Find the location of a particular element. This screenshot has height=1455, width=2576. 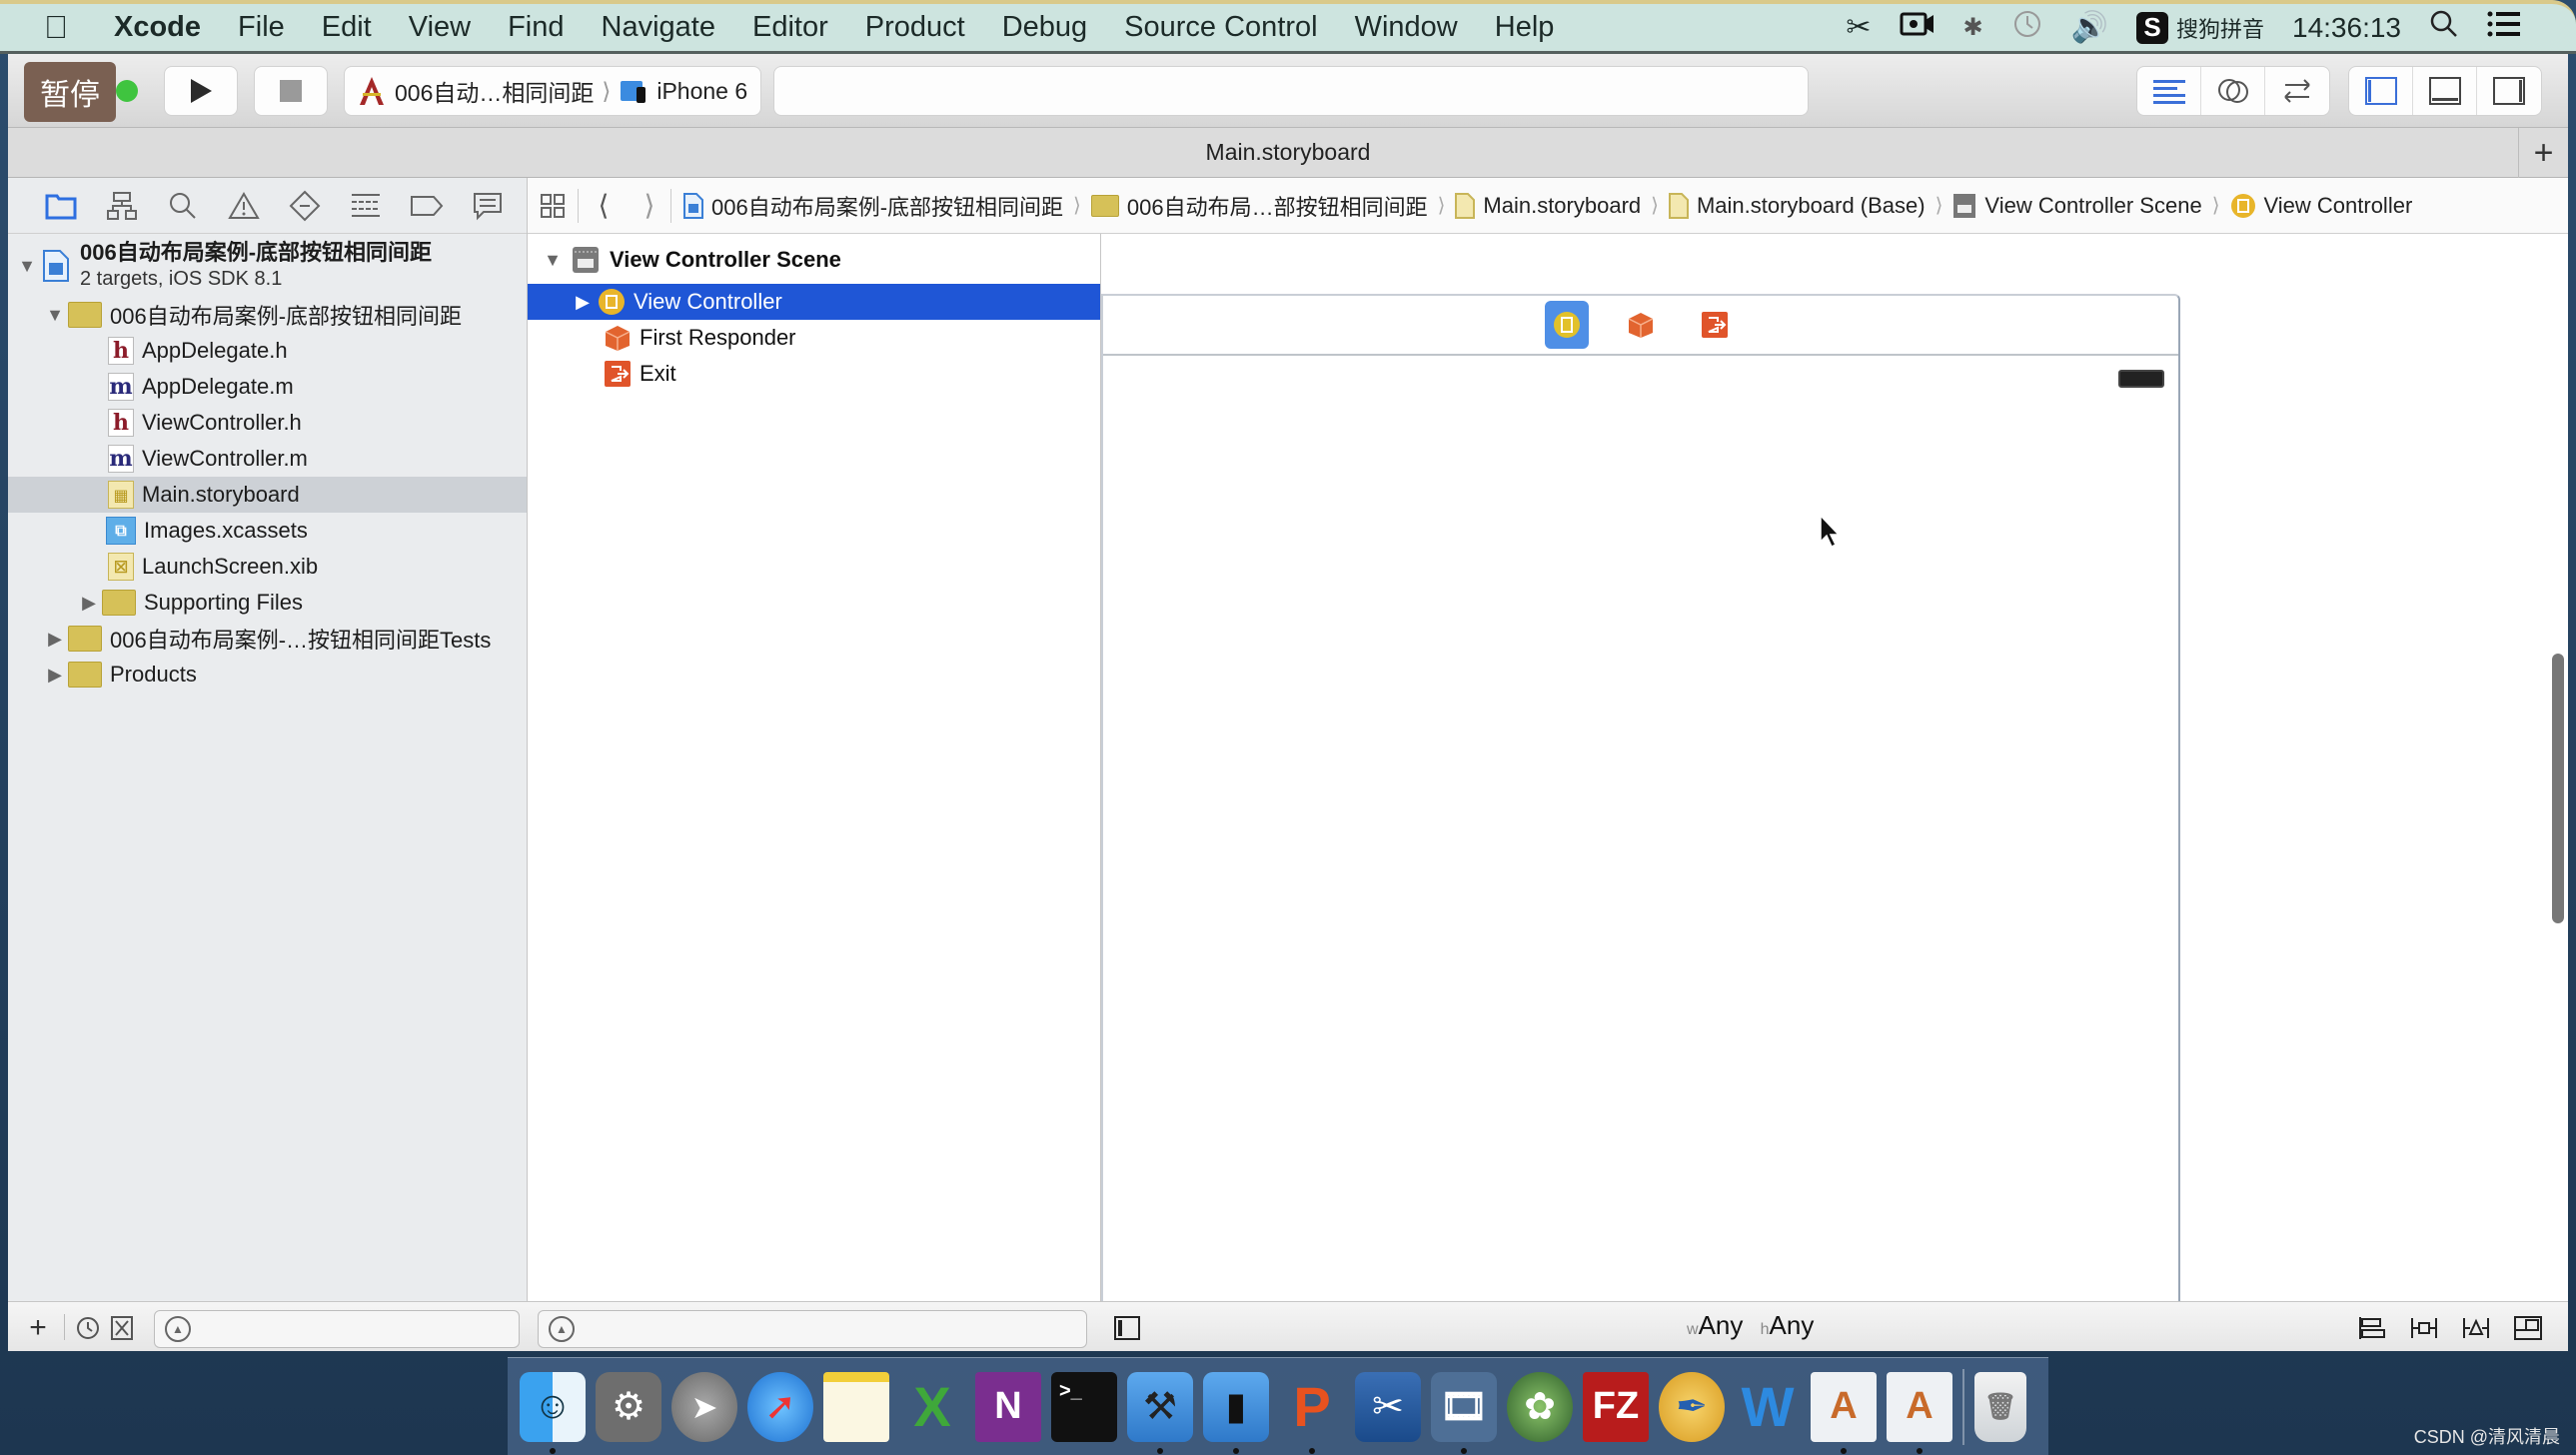

tree-item-viewcontroller-m: m ViewController.m is located at coordinates (267, 459).